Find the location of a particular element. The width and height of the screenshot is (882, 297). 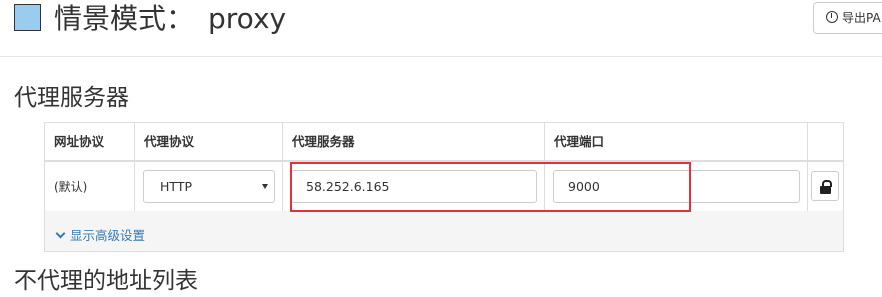

column-header-protocol: 代理协议 is located at coordinates (209, 142).